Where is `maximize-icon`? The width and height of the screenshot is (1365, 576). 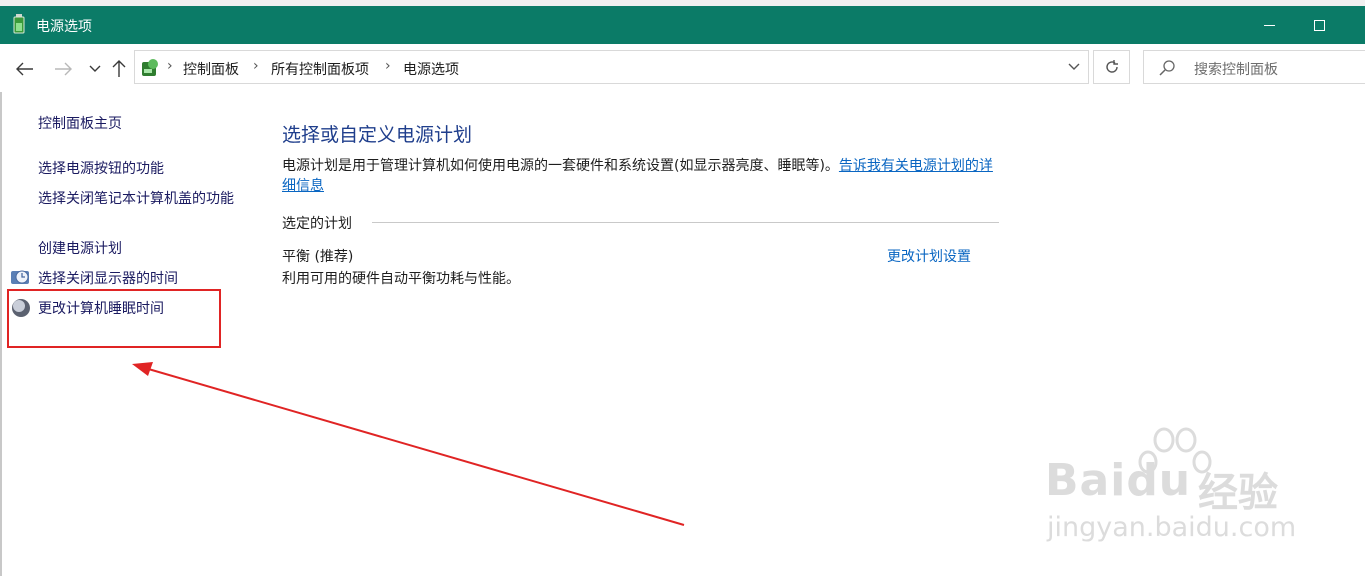
maximize-icon is located at coordinates (1319, 25).